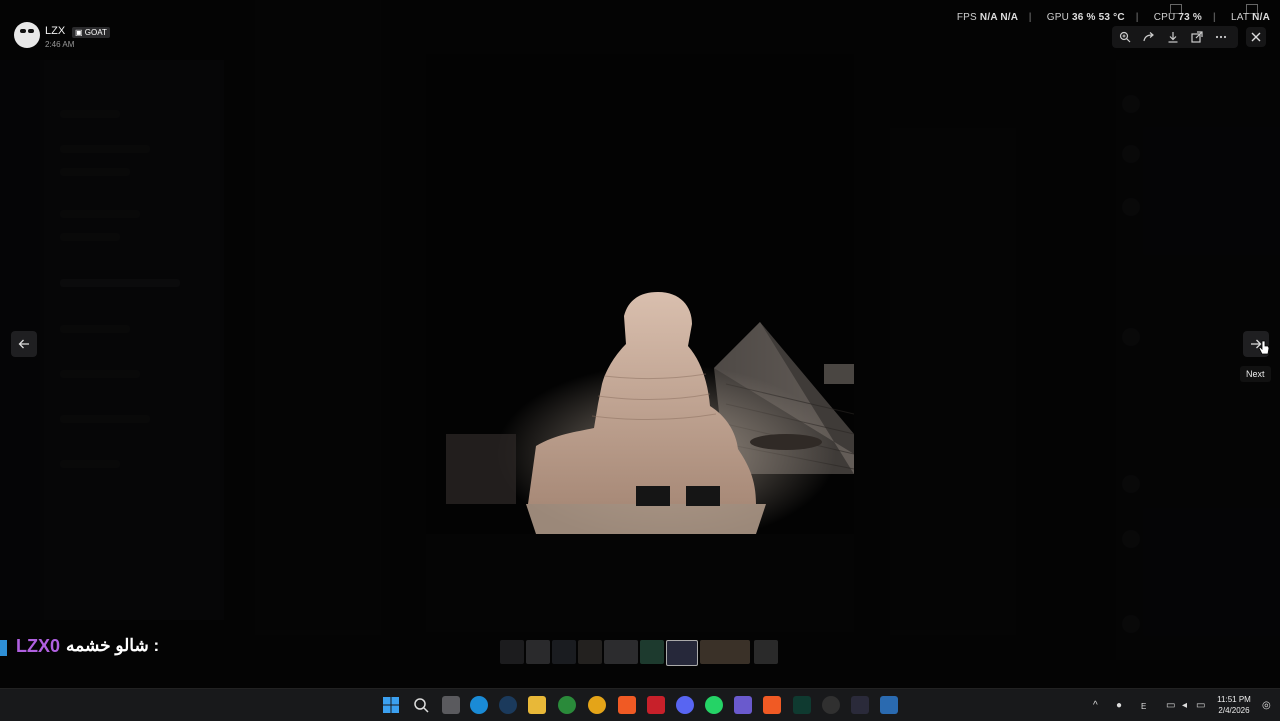  Describe the element at coordinates (1234, 710) in the screenshot. I see `clock-date: 2/4/2026` at that location.